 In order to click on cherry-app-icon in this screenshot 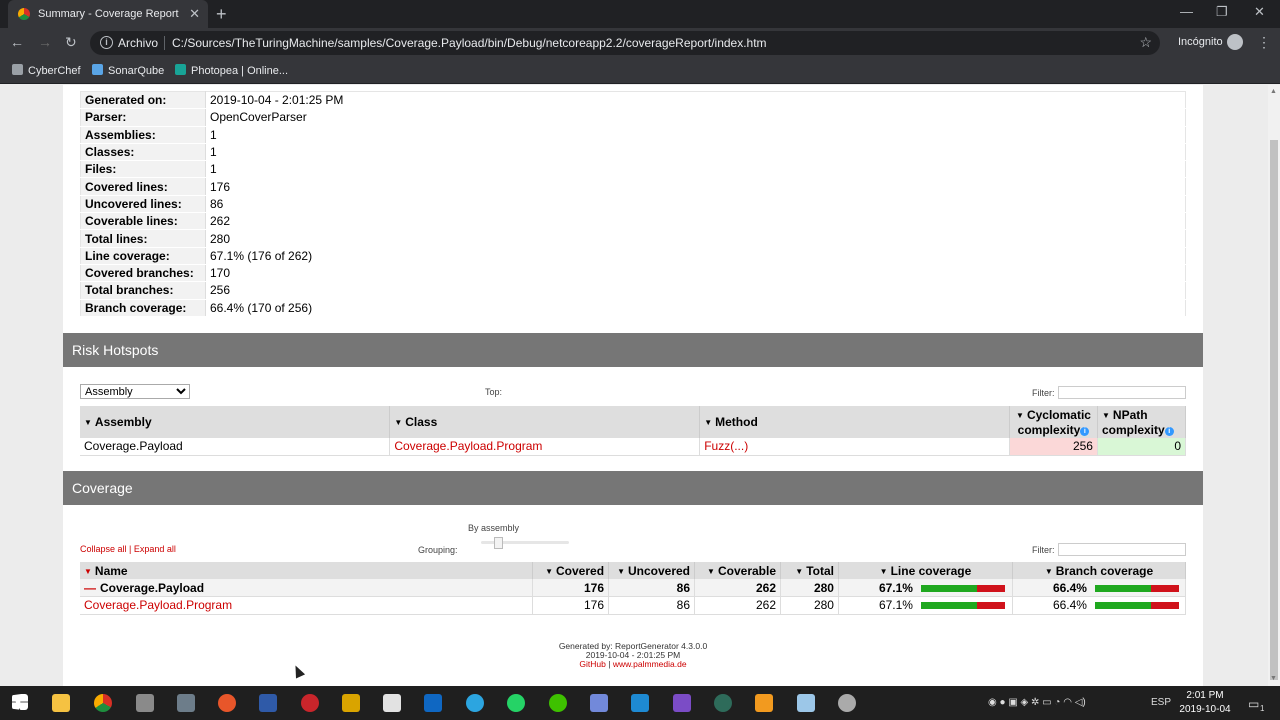, I will do `click(310, 703)`.